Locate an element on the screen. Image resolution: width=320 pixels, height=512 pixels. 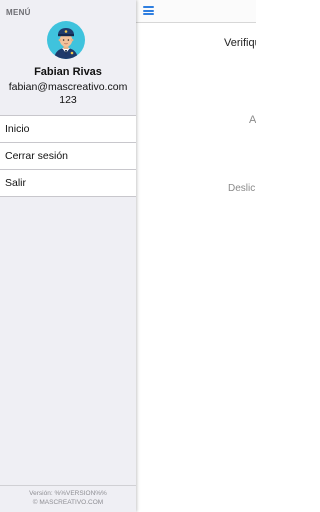
police-officer-avatar-icon is located at coordinates (66, 40).